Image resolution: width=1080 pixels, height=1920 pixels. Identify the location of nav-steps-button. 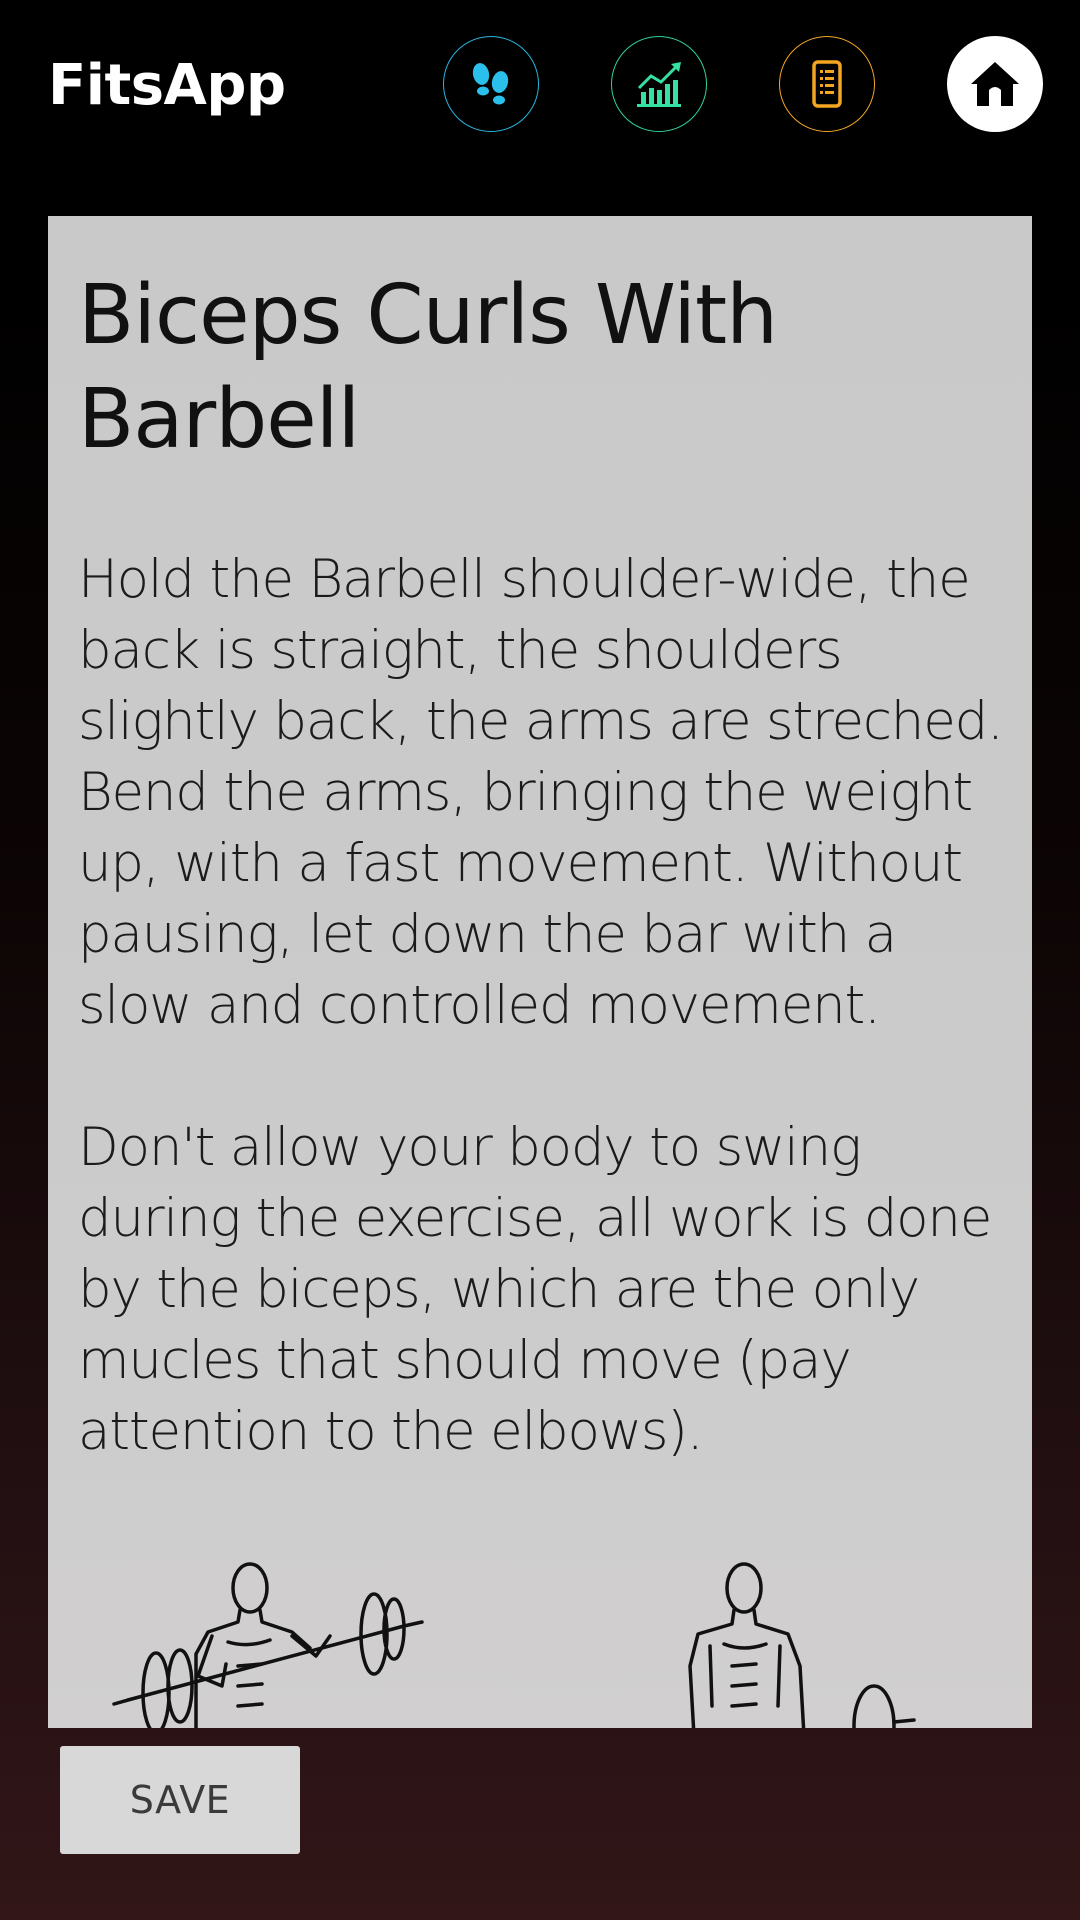
(491, 84).